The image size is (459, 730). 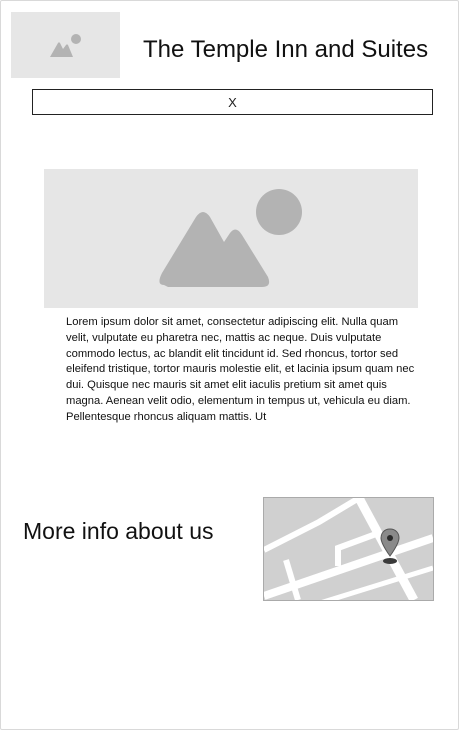 What do you see at coordinates (390, 546) in the screenshot?
I see `map-pin-icon` at bounding box center [390, 546].